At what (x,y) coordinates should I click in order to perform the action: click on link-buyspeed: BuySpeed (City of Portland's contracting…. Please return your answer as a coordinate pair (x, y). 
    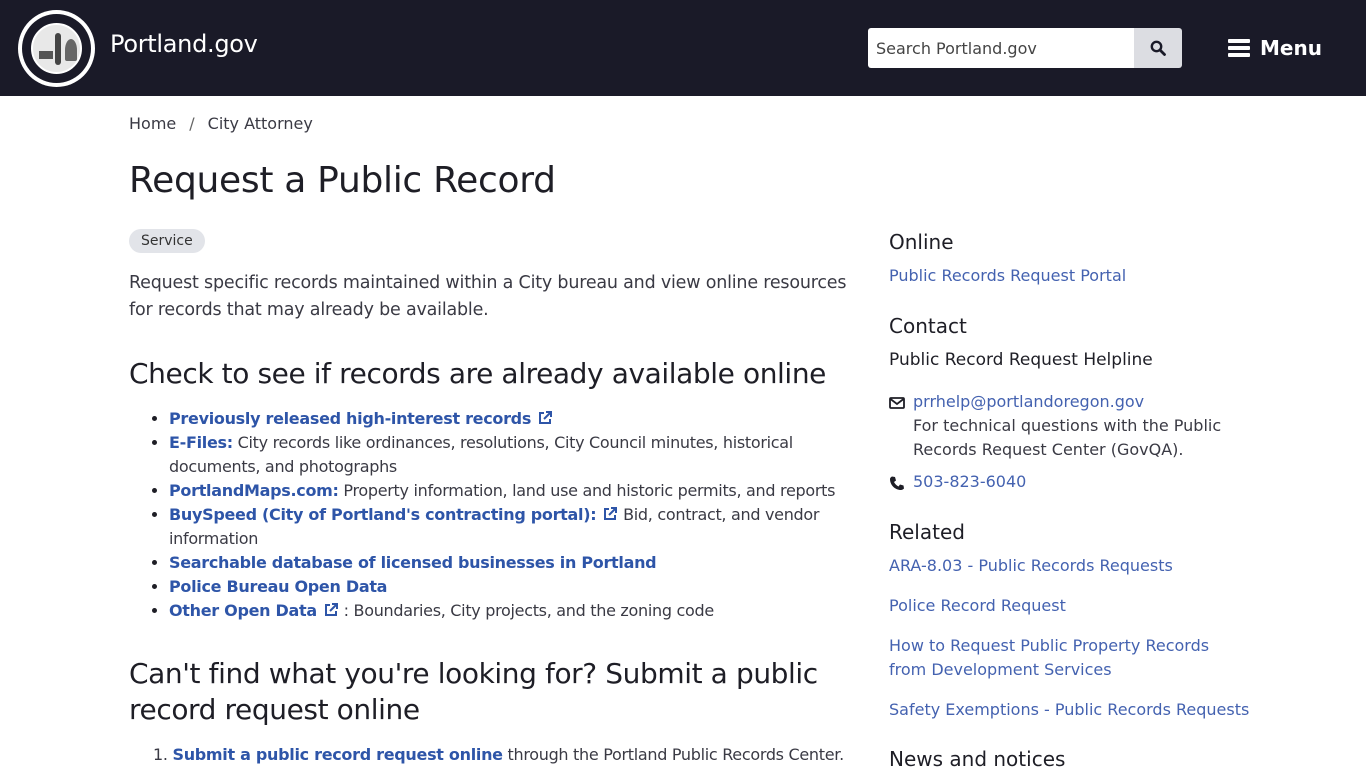
    Looking at the image, I should click on (383, 514).